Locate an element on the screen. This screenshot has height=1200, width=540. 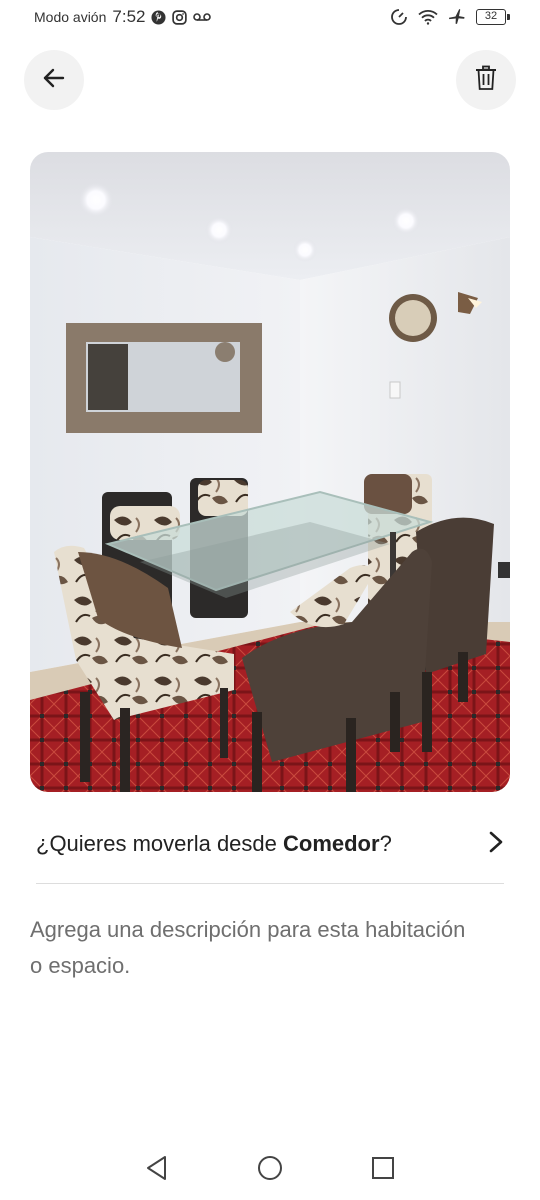
home-circle-icon is located at coordinates (270, 1170).